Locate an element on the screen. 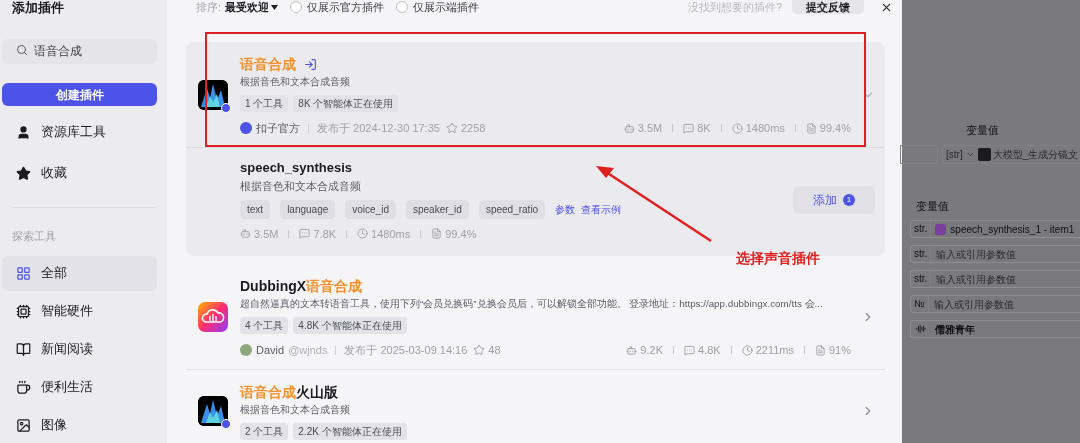 This screenshot has width=1080, height=443. image-icon is located at coordinates (23, 425).